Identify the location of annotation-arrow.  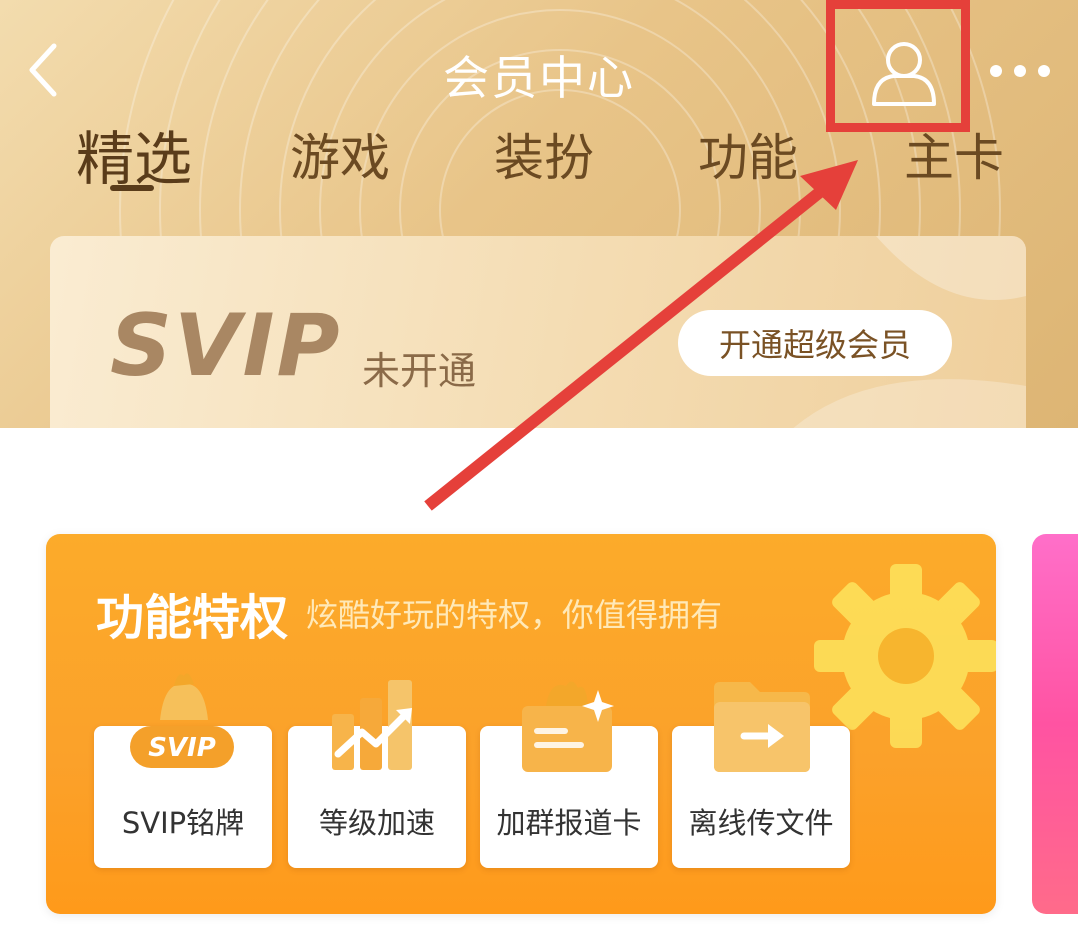
(641, 335).